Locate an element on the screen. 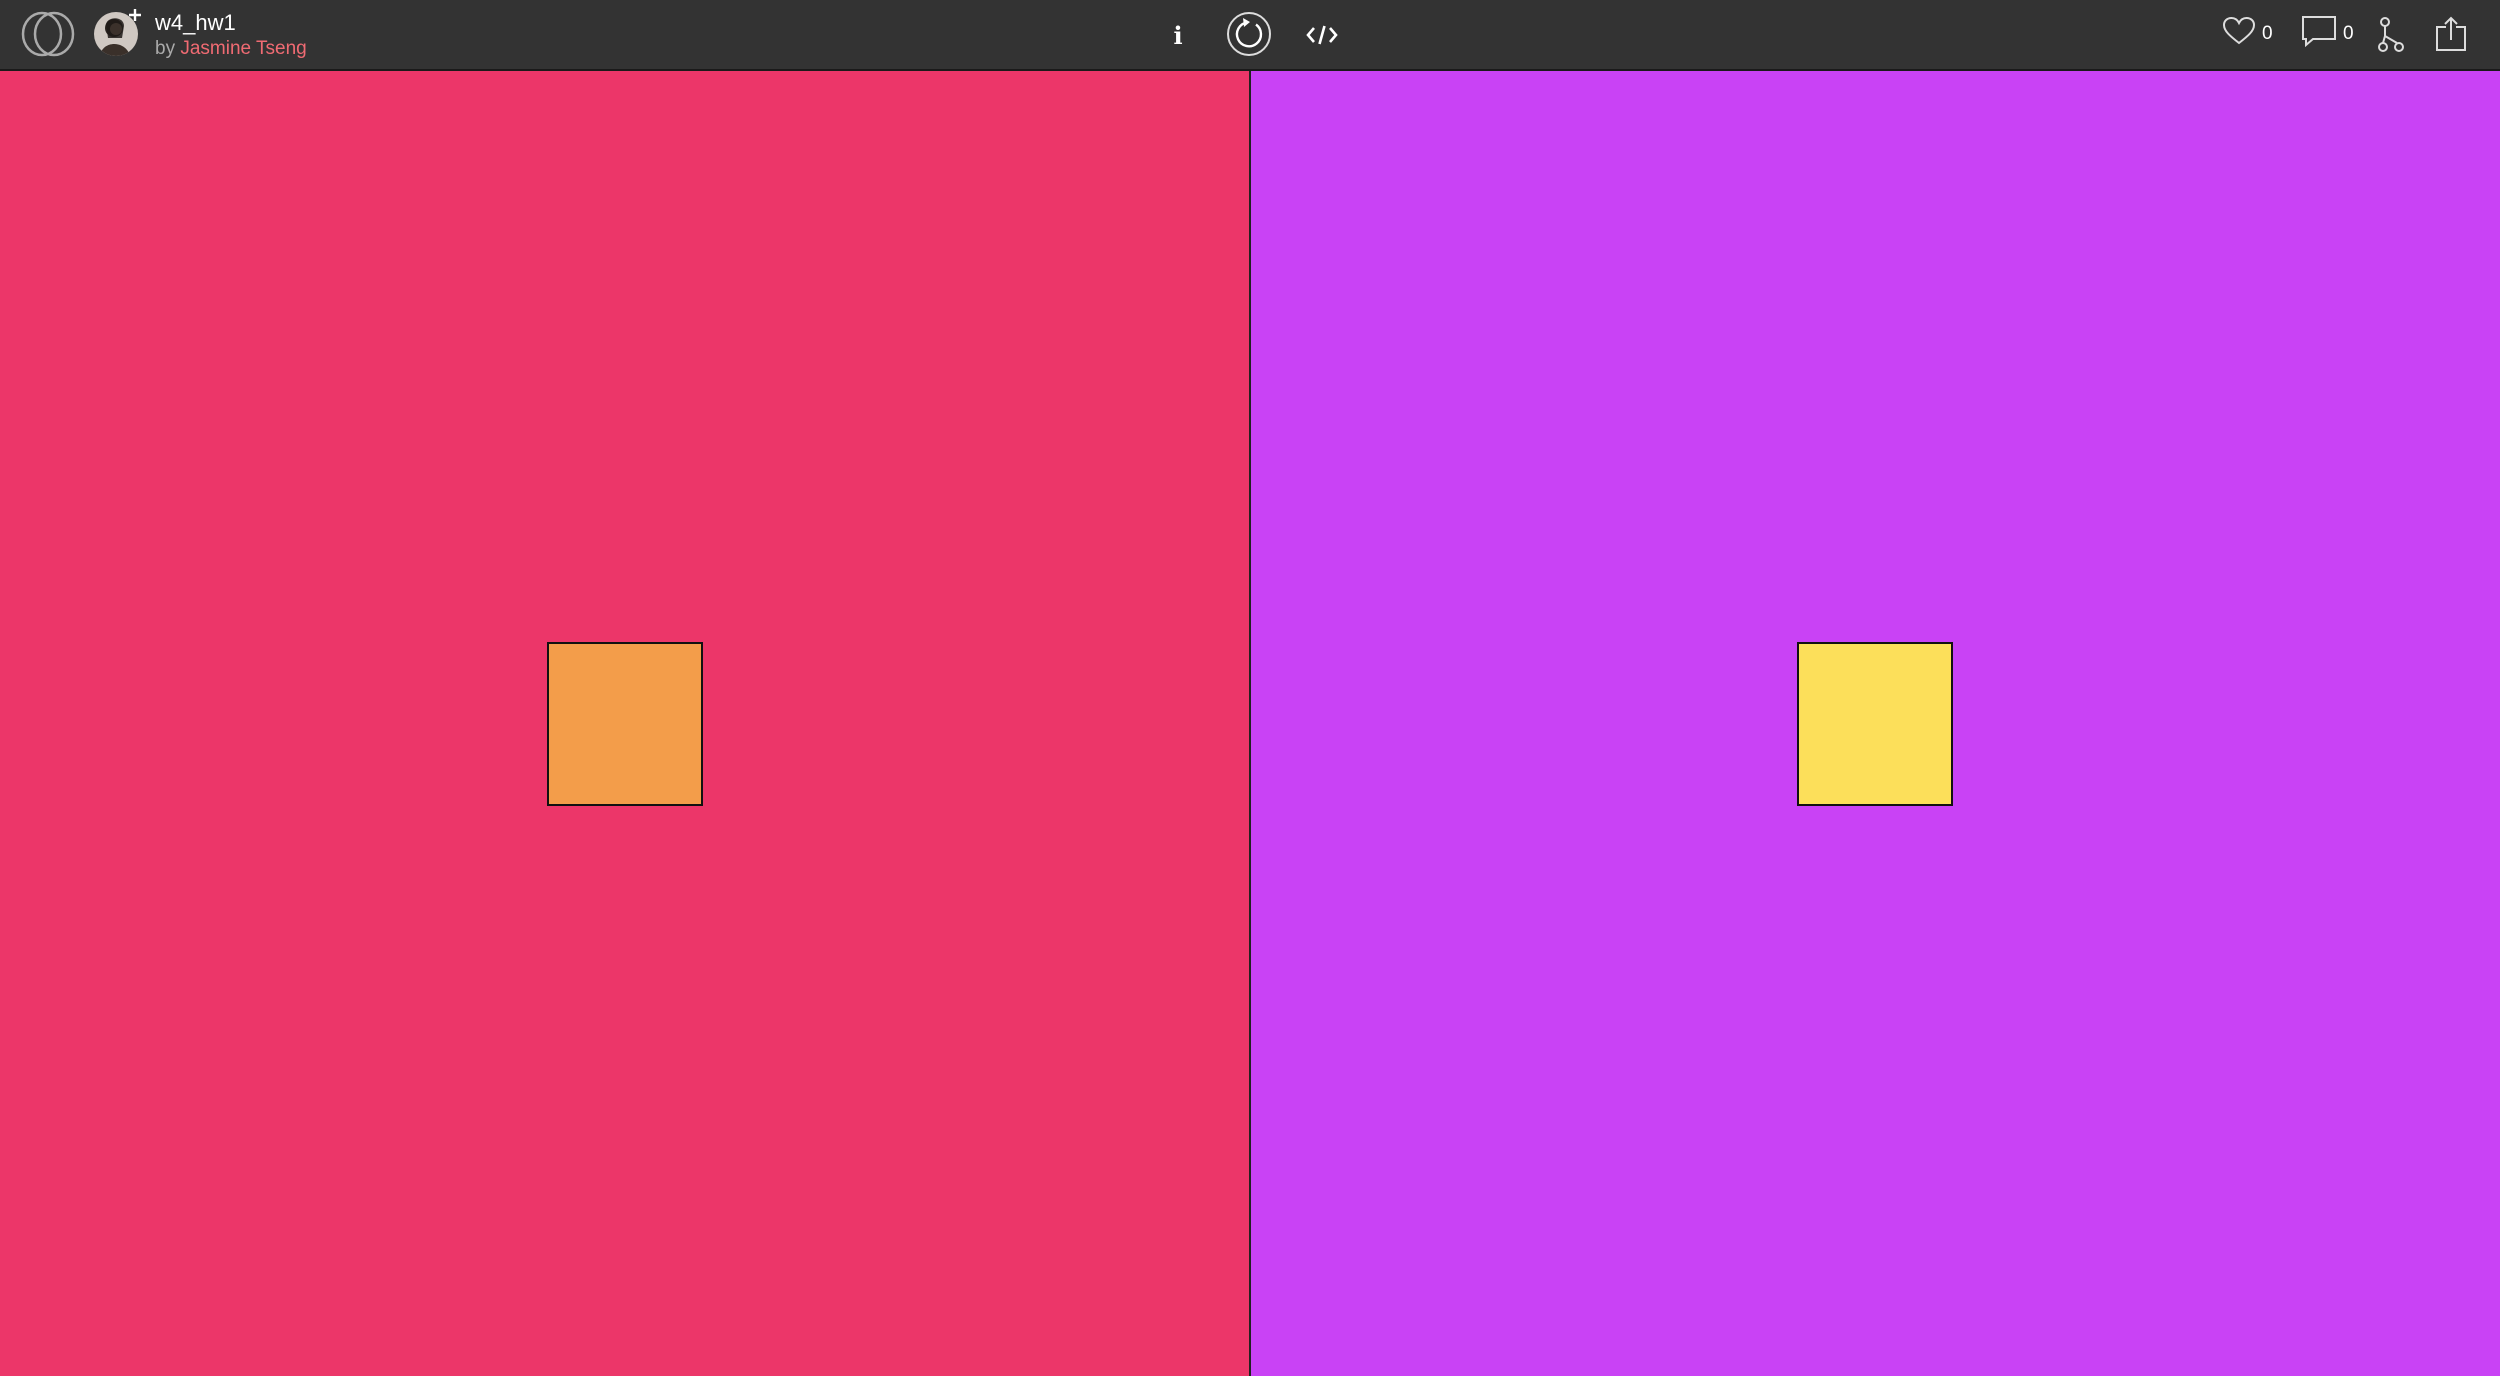  share-icon is located at coordinates (2451, 34).